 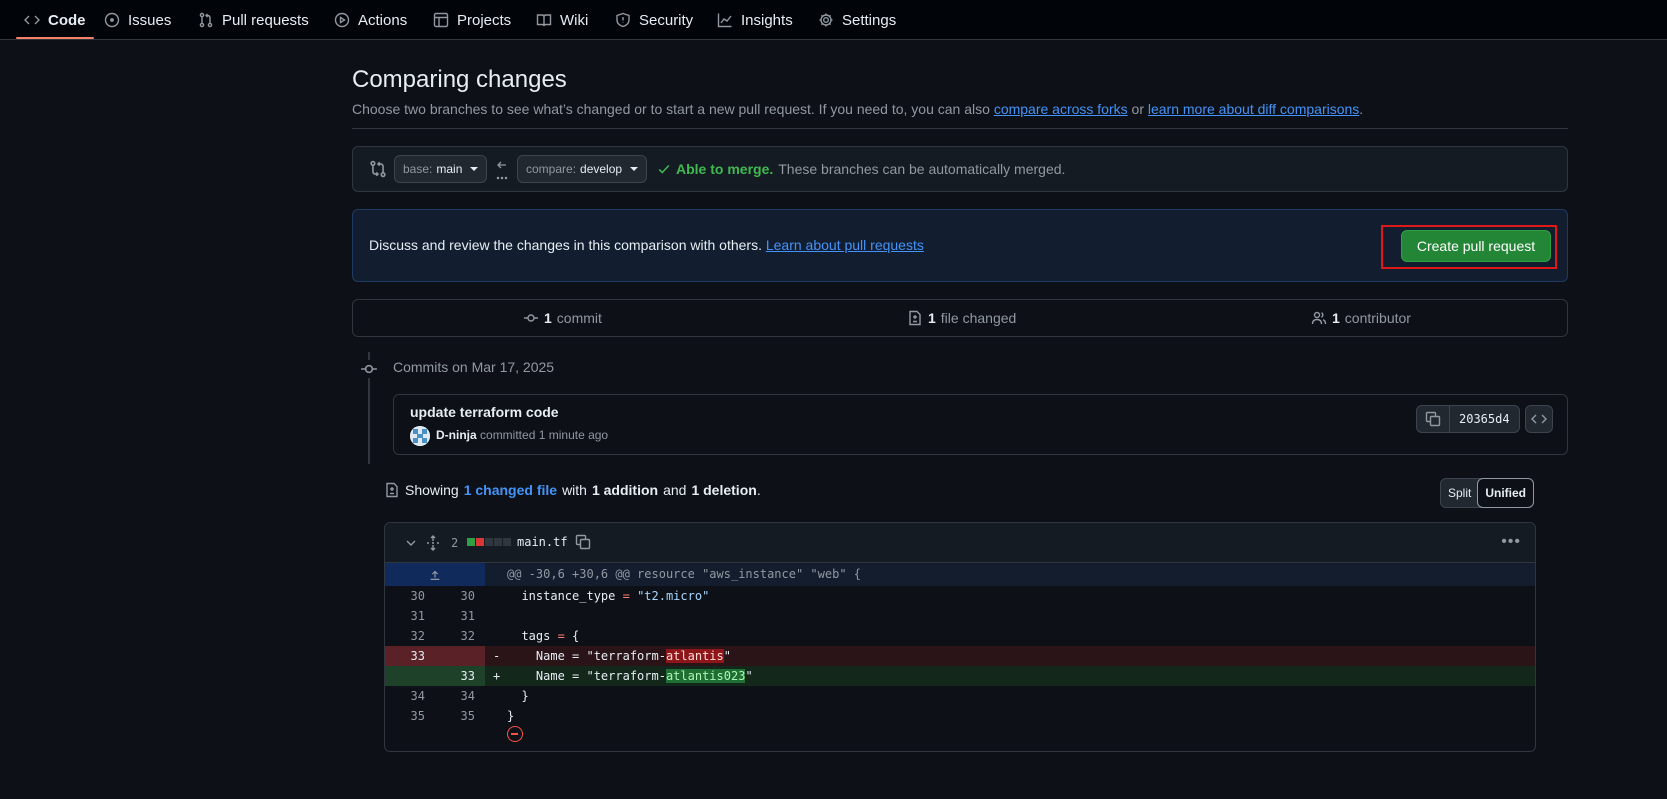 What do you see at coordinates (489, 542) in the screenshot?
I see `diffstat-blocks` at bounding box center [489, 542].